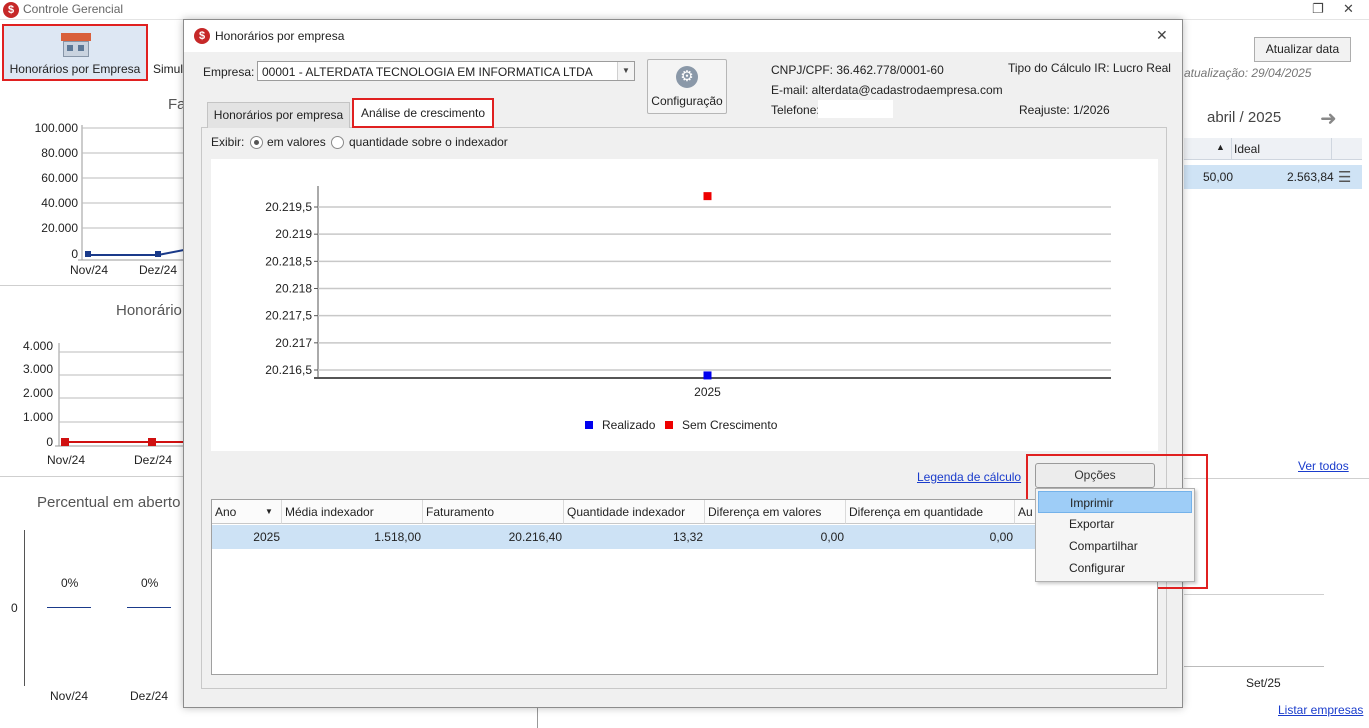 The height and width of the screenshot is (728, 1369). What do you see at coordinates (149, 310) in the screenshot?
I see `chart2-title: Honorário` at bounding box center [149, 310].